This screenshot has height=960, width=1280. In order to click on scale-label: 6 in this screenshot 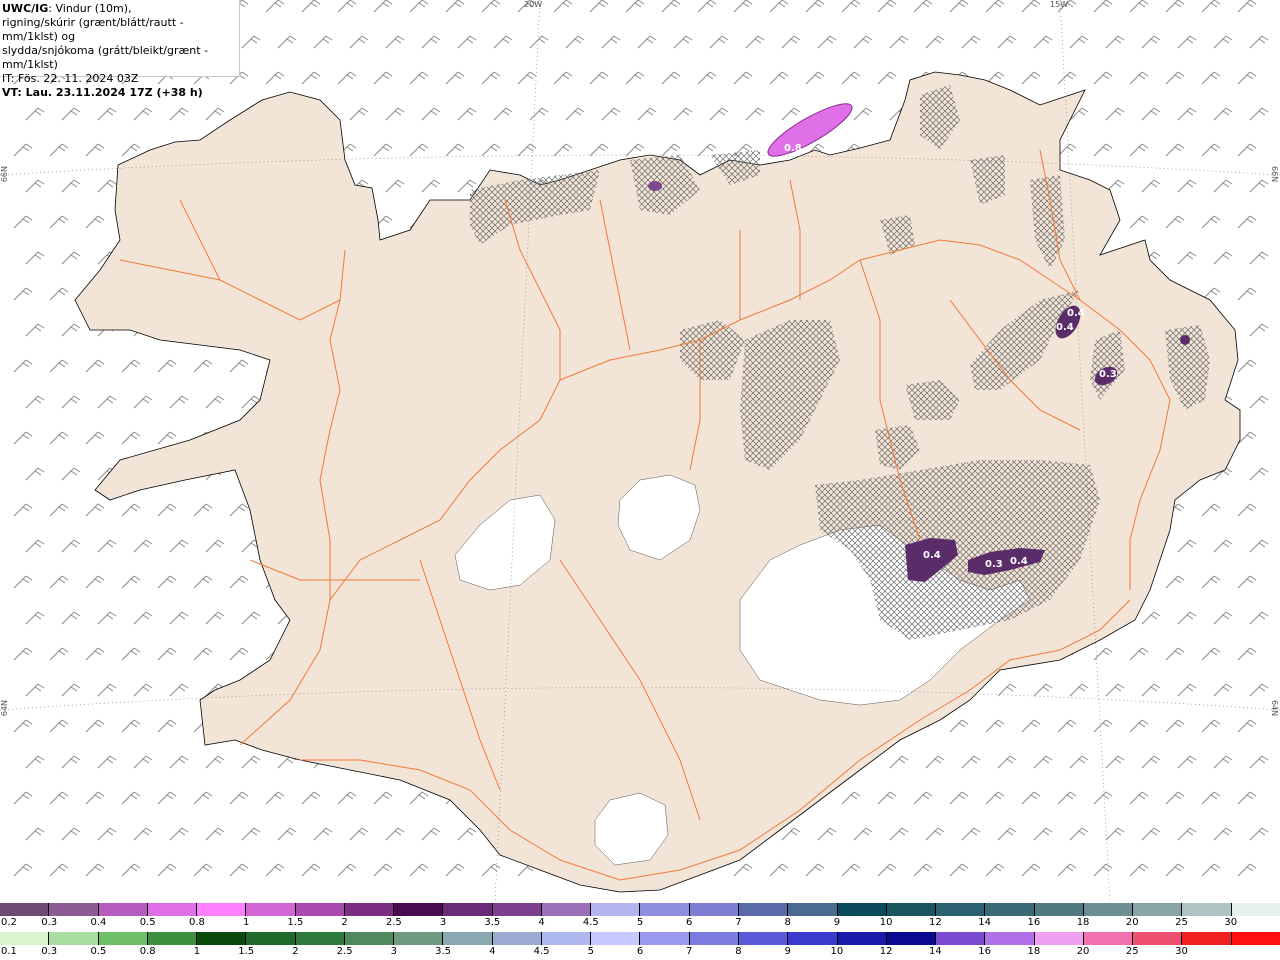, I will do `click(640, 951)`.